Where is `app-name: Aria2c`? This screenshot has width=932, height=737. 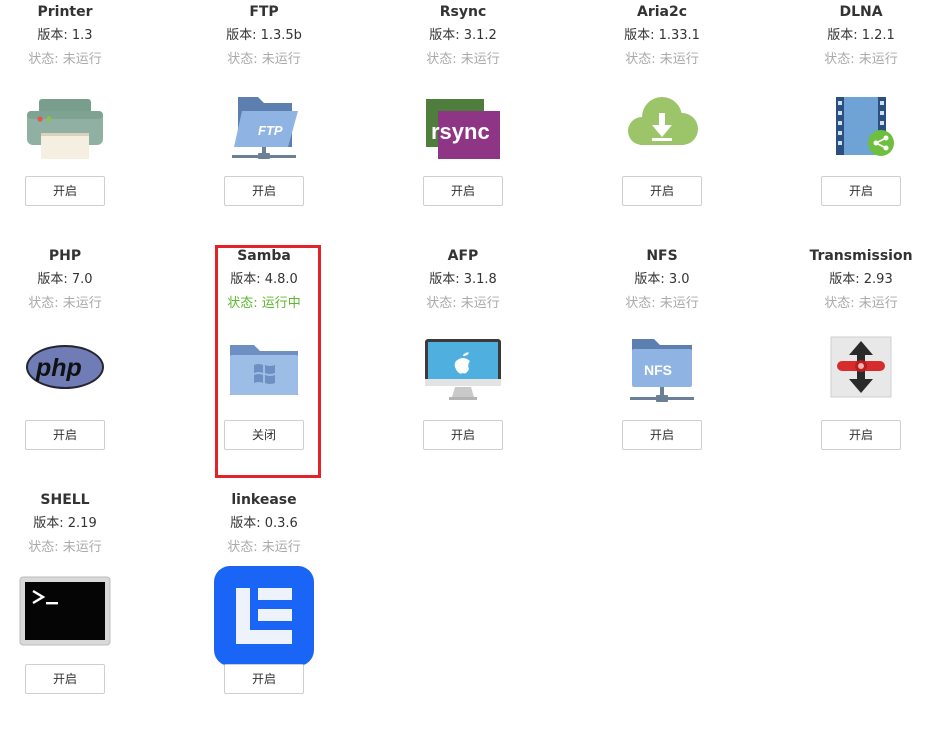
app-name: Aria2c is located at coordinates (662, 12).